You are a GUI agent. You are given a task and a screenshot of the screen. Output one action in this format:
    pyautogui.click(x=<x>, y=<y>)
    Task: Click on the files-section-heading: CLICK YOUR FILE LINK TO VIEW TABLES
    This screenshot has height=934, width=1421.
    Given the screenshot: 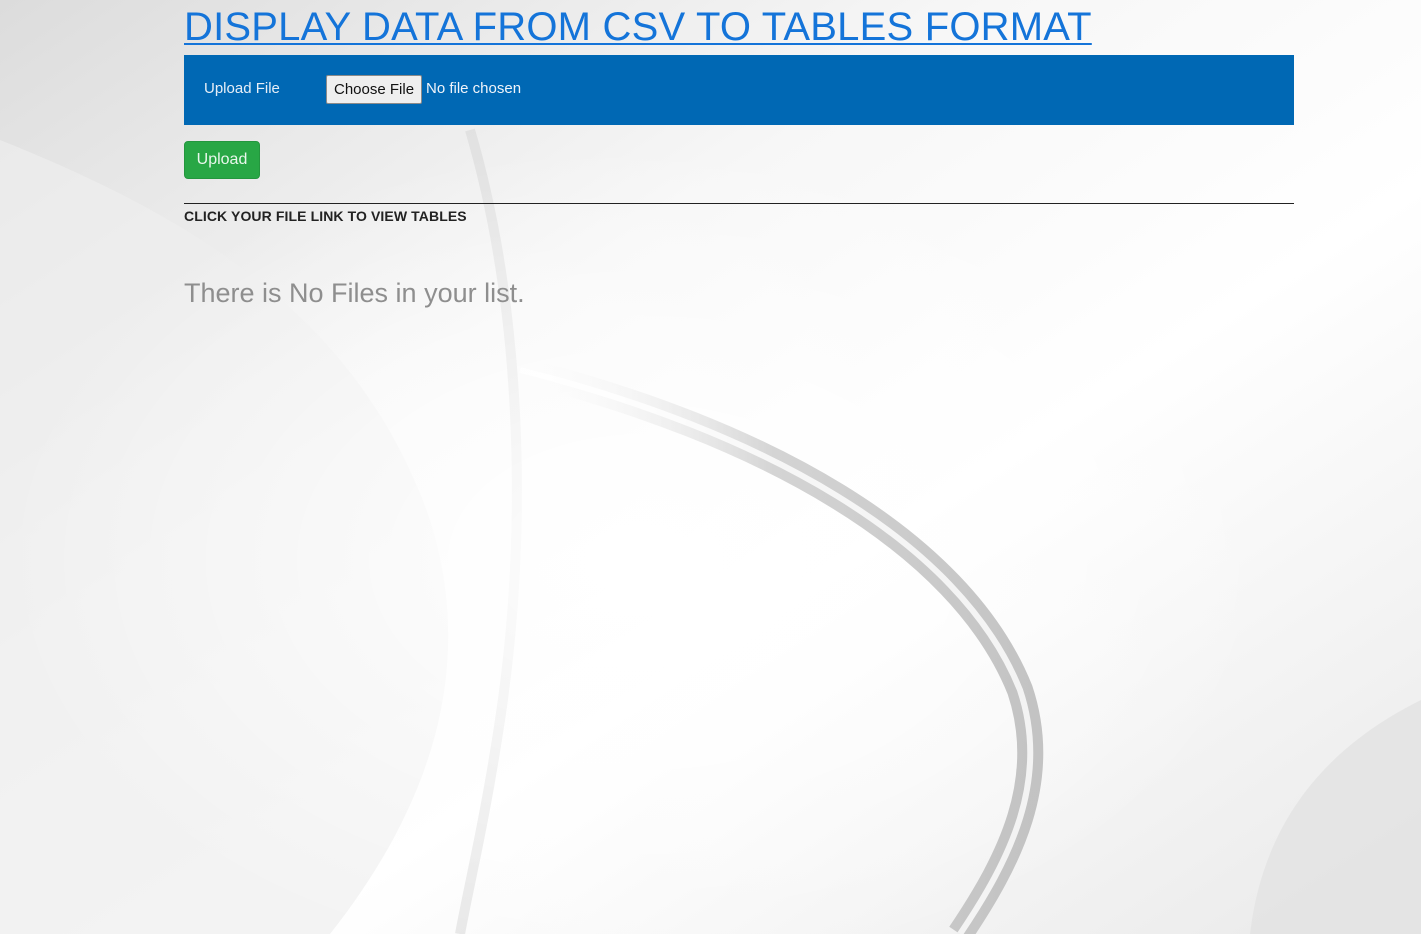 What is the action you would take?
    pyautogui.click(x=325, y=216)
    